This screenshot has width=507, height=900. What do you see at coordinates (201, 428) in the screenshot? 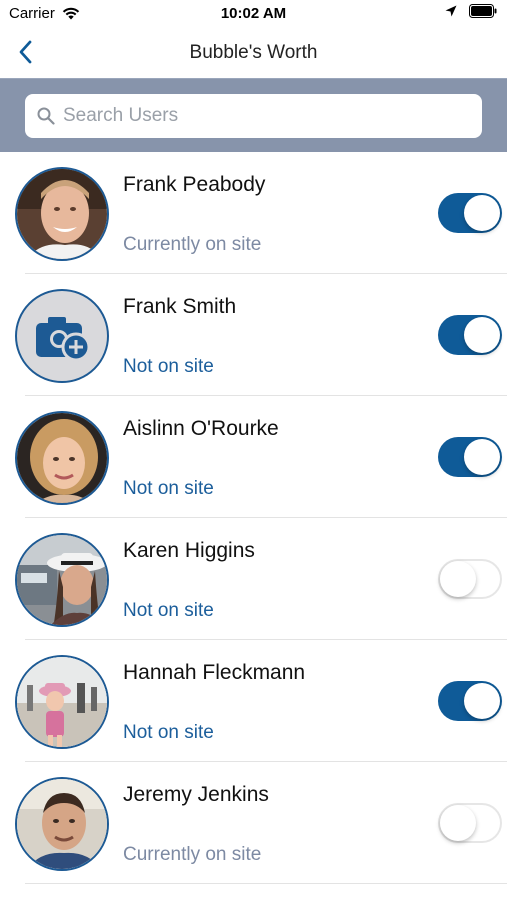
I see `user-name: Aislinn O'Rourke` at bounding box center [201, 428].